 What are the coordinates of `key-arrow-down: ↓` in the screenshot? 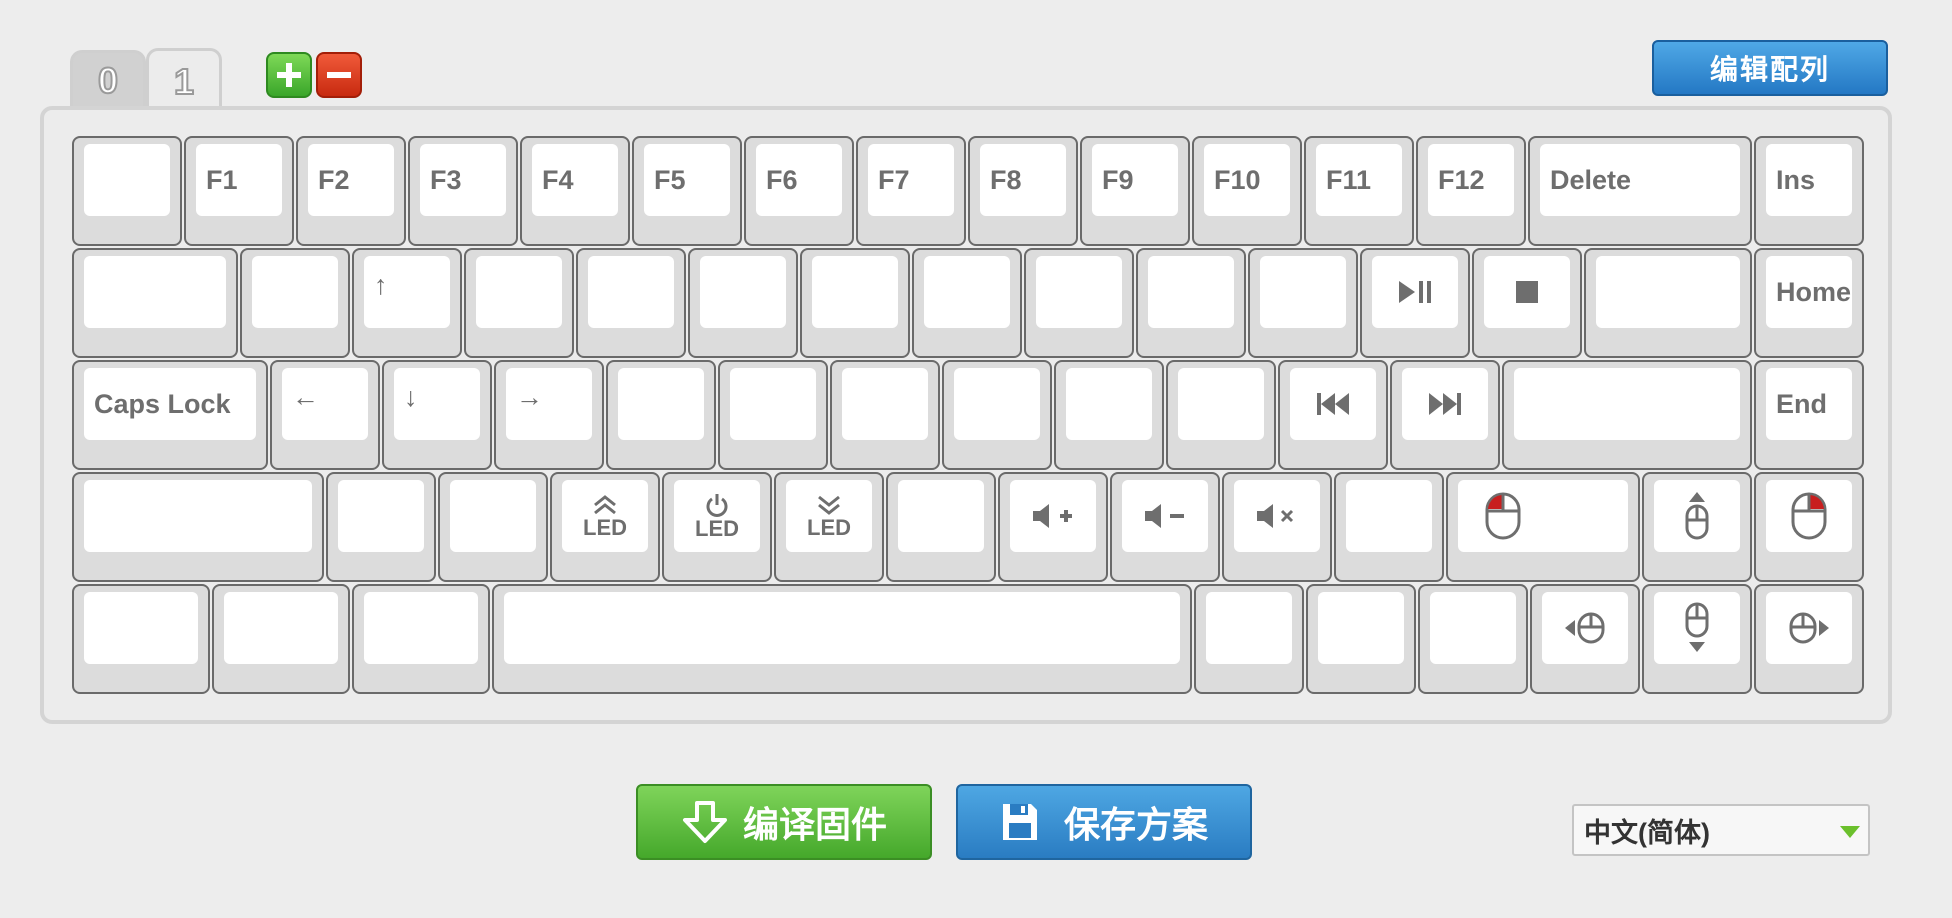 It's located at (437, 415).